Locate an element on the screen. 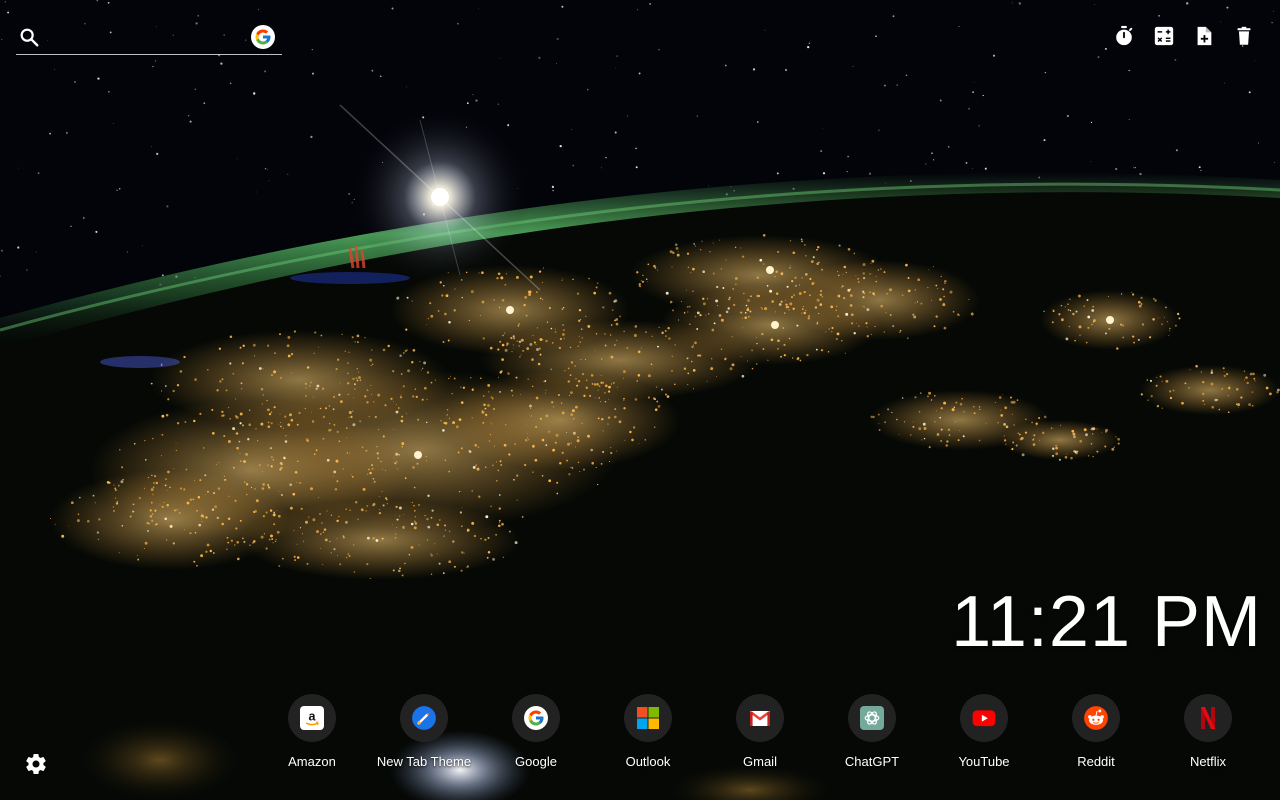 The height and width of the screenshot is (800, 1280). shortcut-outlook: Outlook is located at coordinates (648, 731).